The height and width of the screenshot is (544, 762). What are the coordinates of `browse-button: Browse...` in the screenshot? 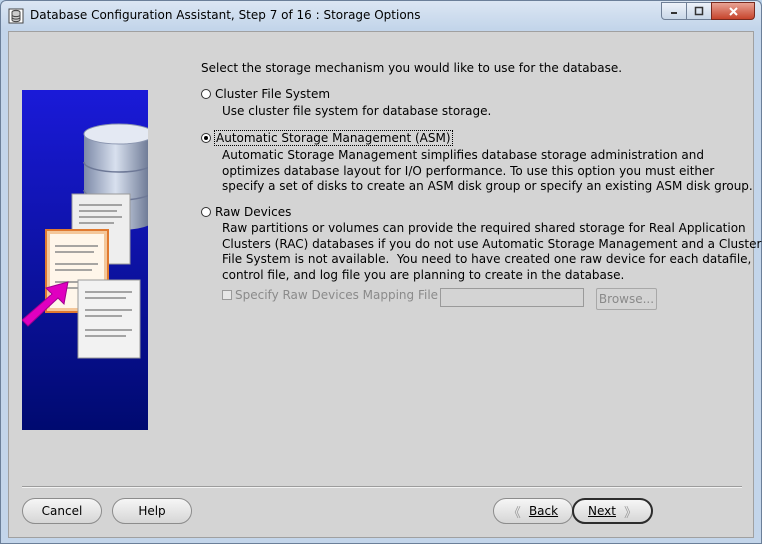 It's located at (626, 299).